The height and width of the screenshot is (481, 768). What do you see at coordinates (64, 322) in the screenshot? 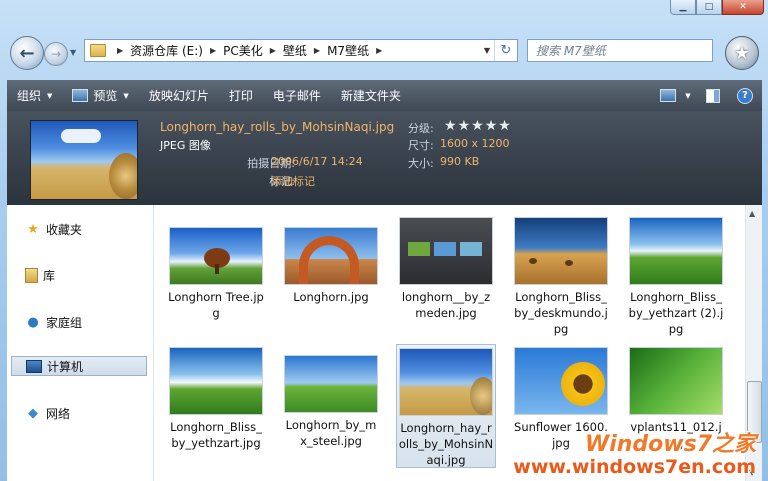
I see `nav-label: 家庭组` at bounding box center [64, 322].